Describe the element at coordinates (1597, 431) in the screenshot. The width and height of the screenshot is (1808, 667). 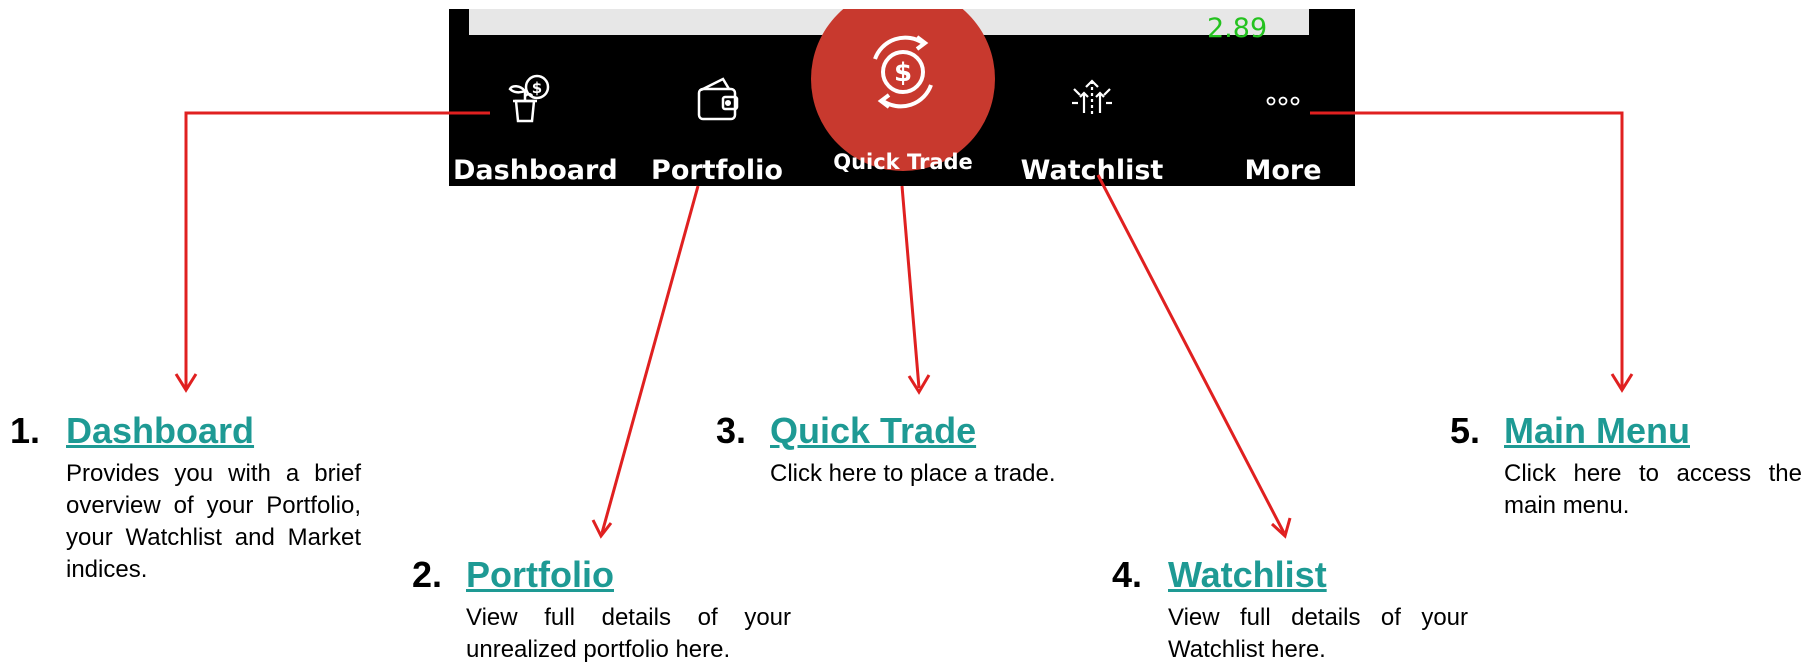
I see `main-menu-link: Main Menu` at that location.